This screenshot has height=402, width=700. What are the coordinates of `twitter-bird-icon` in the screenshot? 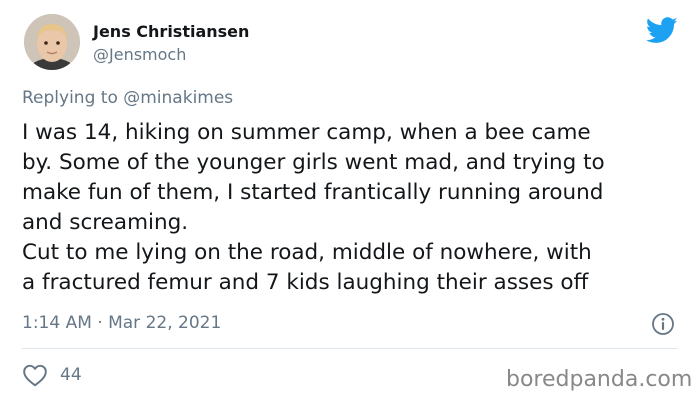 It's located at (662, 30).